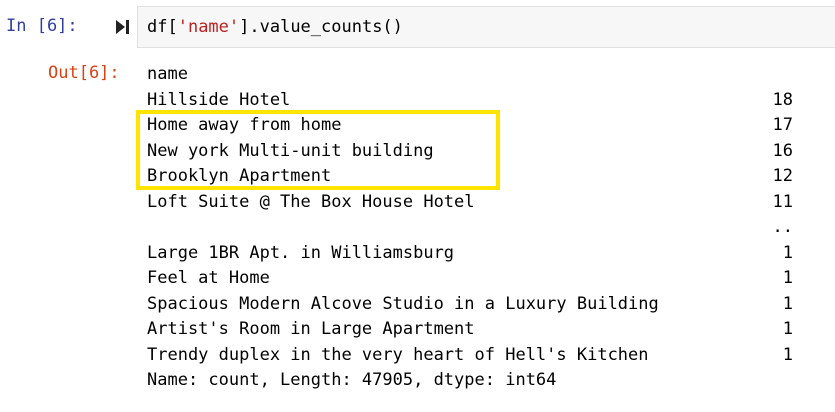 The height and width of the screenshot is (412, 835). I want to click on row-count: .., so click(782, 227).